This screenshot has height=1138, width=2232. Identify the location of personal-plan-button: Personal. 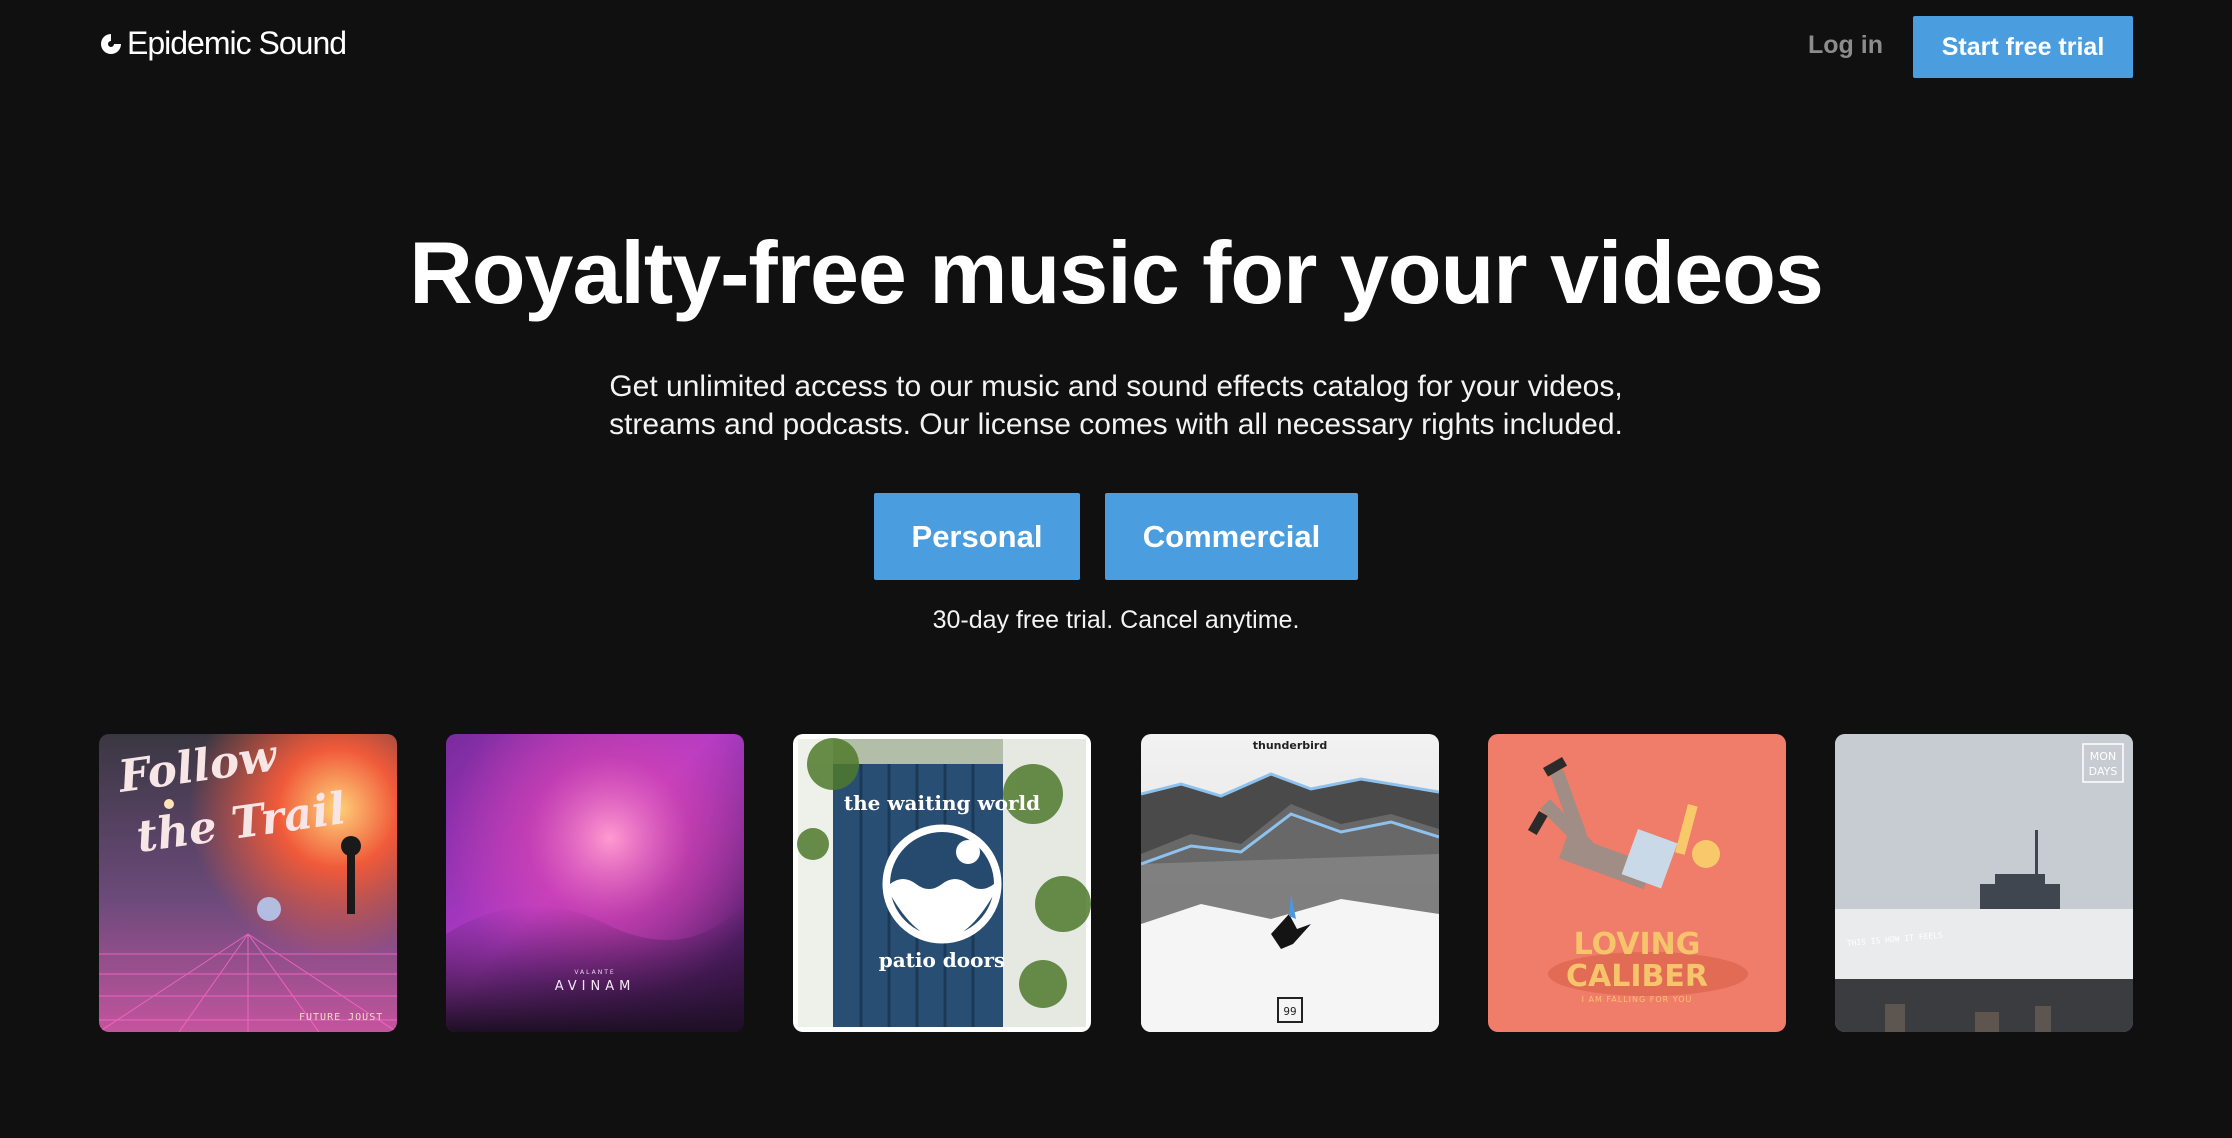
(977, 536).